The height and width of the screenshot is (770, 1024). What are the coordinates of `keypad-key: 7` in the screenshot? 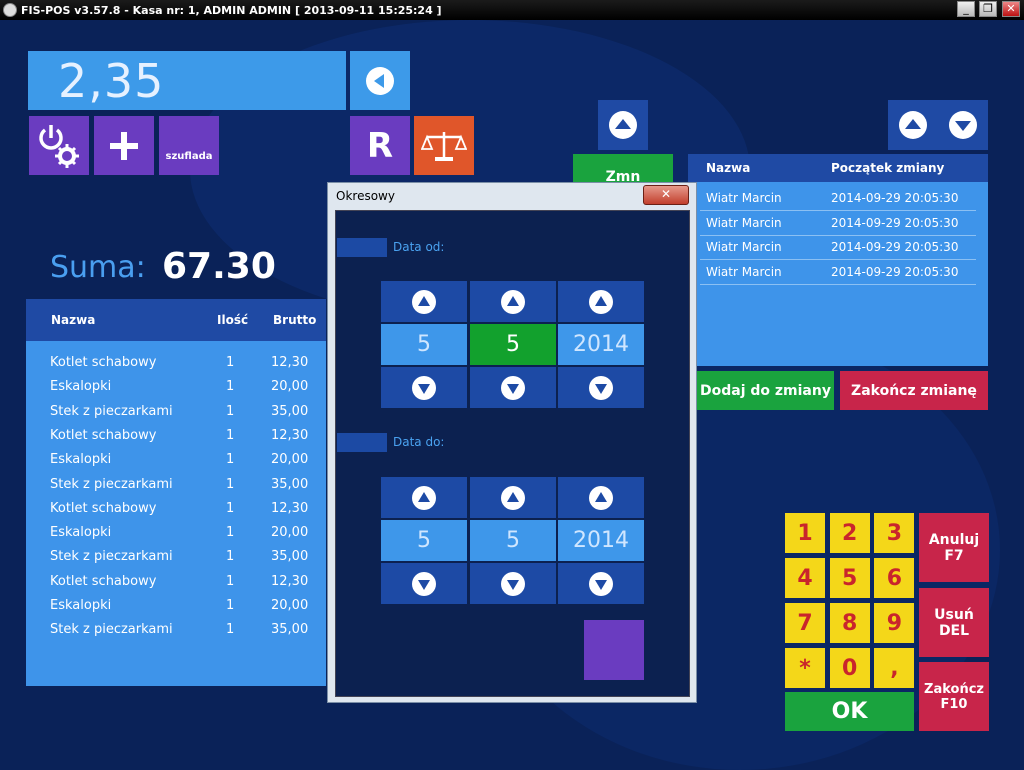 It's located at (805, 623).